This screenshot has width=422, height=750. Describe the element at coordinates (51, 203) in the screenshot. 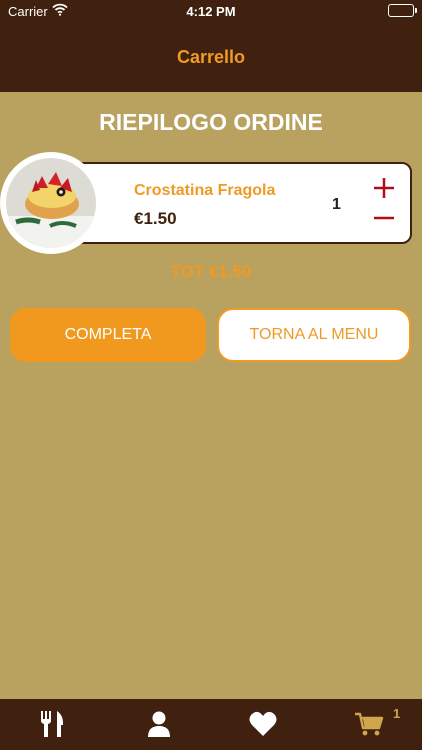

I see `product-image` at that location.